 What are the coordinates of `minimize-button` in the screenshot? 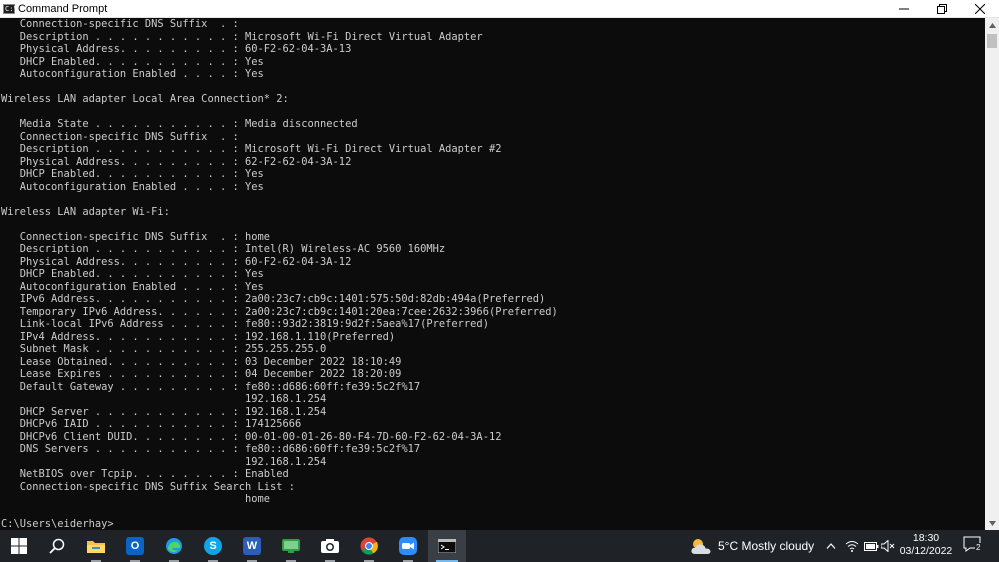 It's located at (904, 9).